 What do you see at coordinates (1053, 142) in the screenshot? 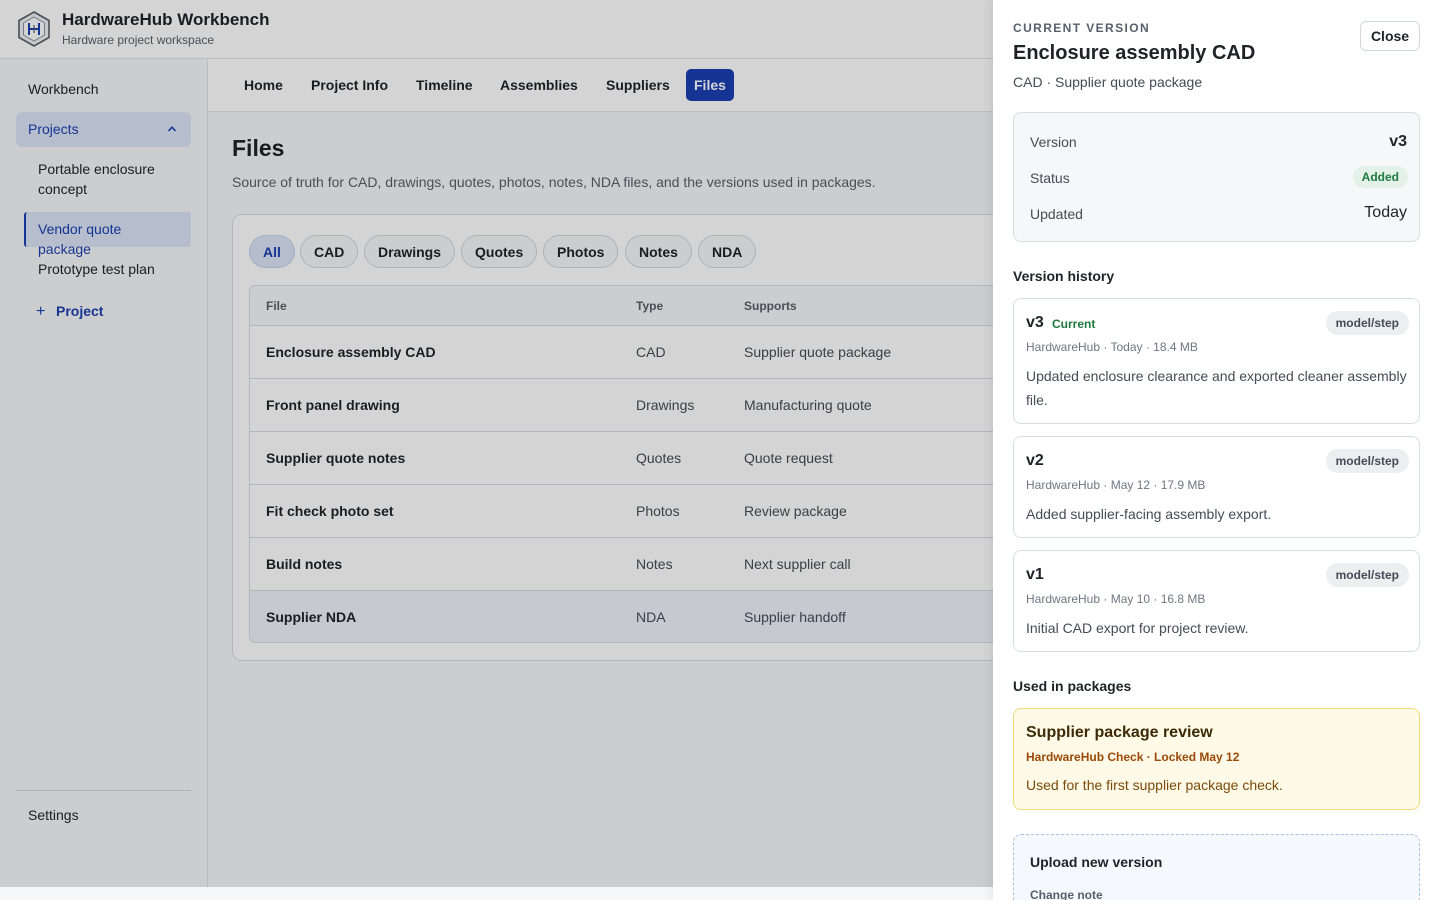
I see `version-label: Version` at bounding box center [1053, 142].